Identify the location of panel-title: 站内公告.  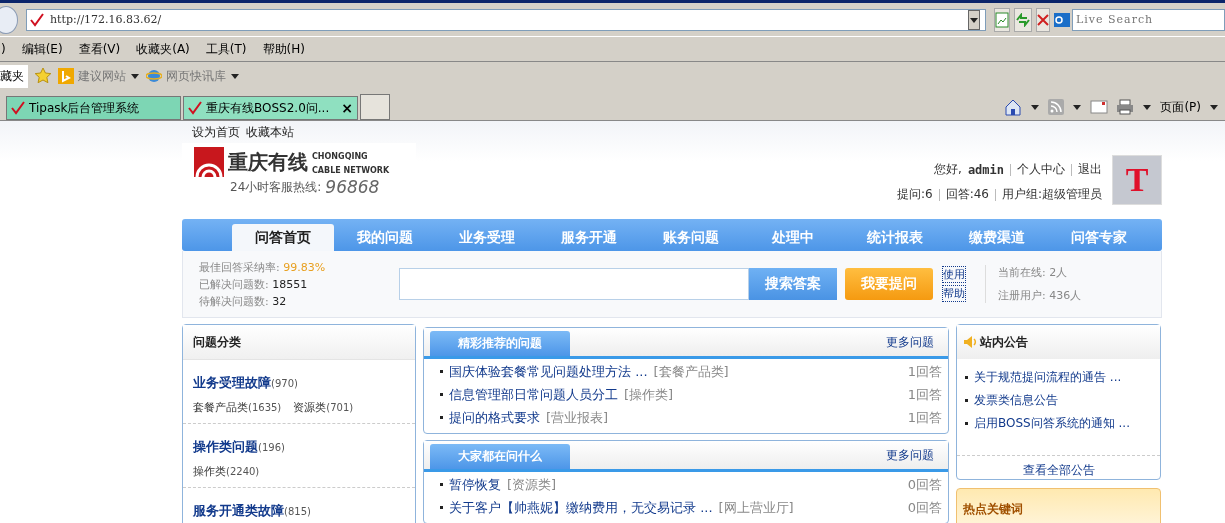
(1004, 342).